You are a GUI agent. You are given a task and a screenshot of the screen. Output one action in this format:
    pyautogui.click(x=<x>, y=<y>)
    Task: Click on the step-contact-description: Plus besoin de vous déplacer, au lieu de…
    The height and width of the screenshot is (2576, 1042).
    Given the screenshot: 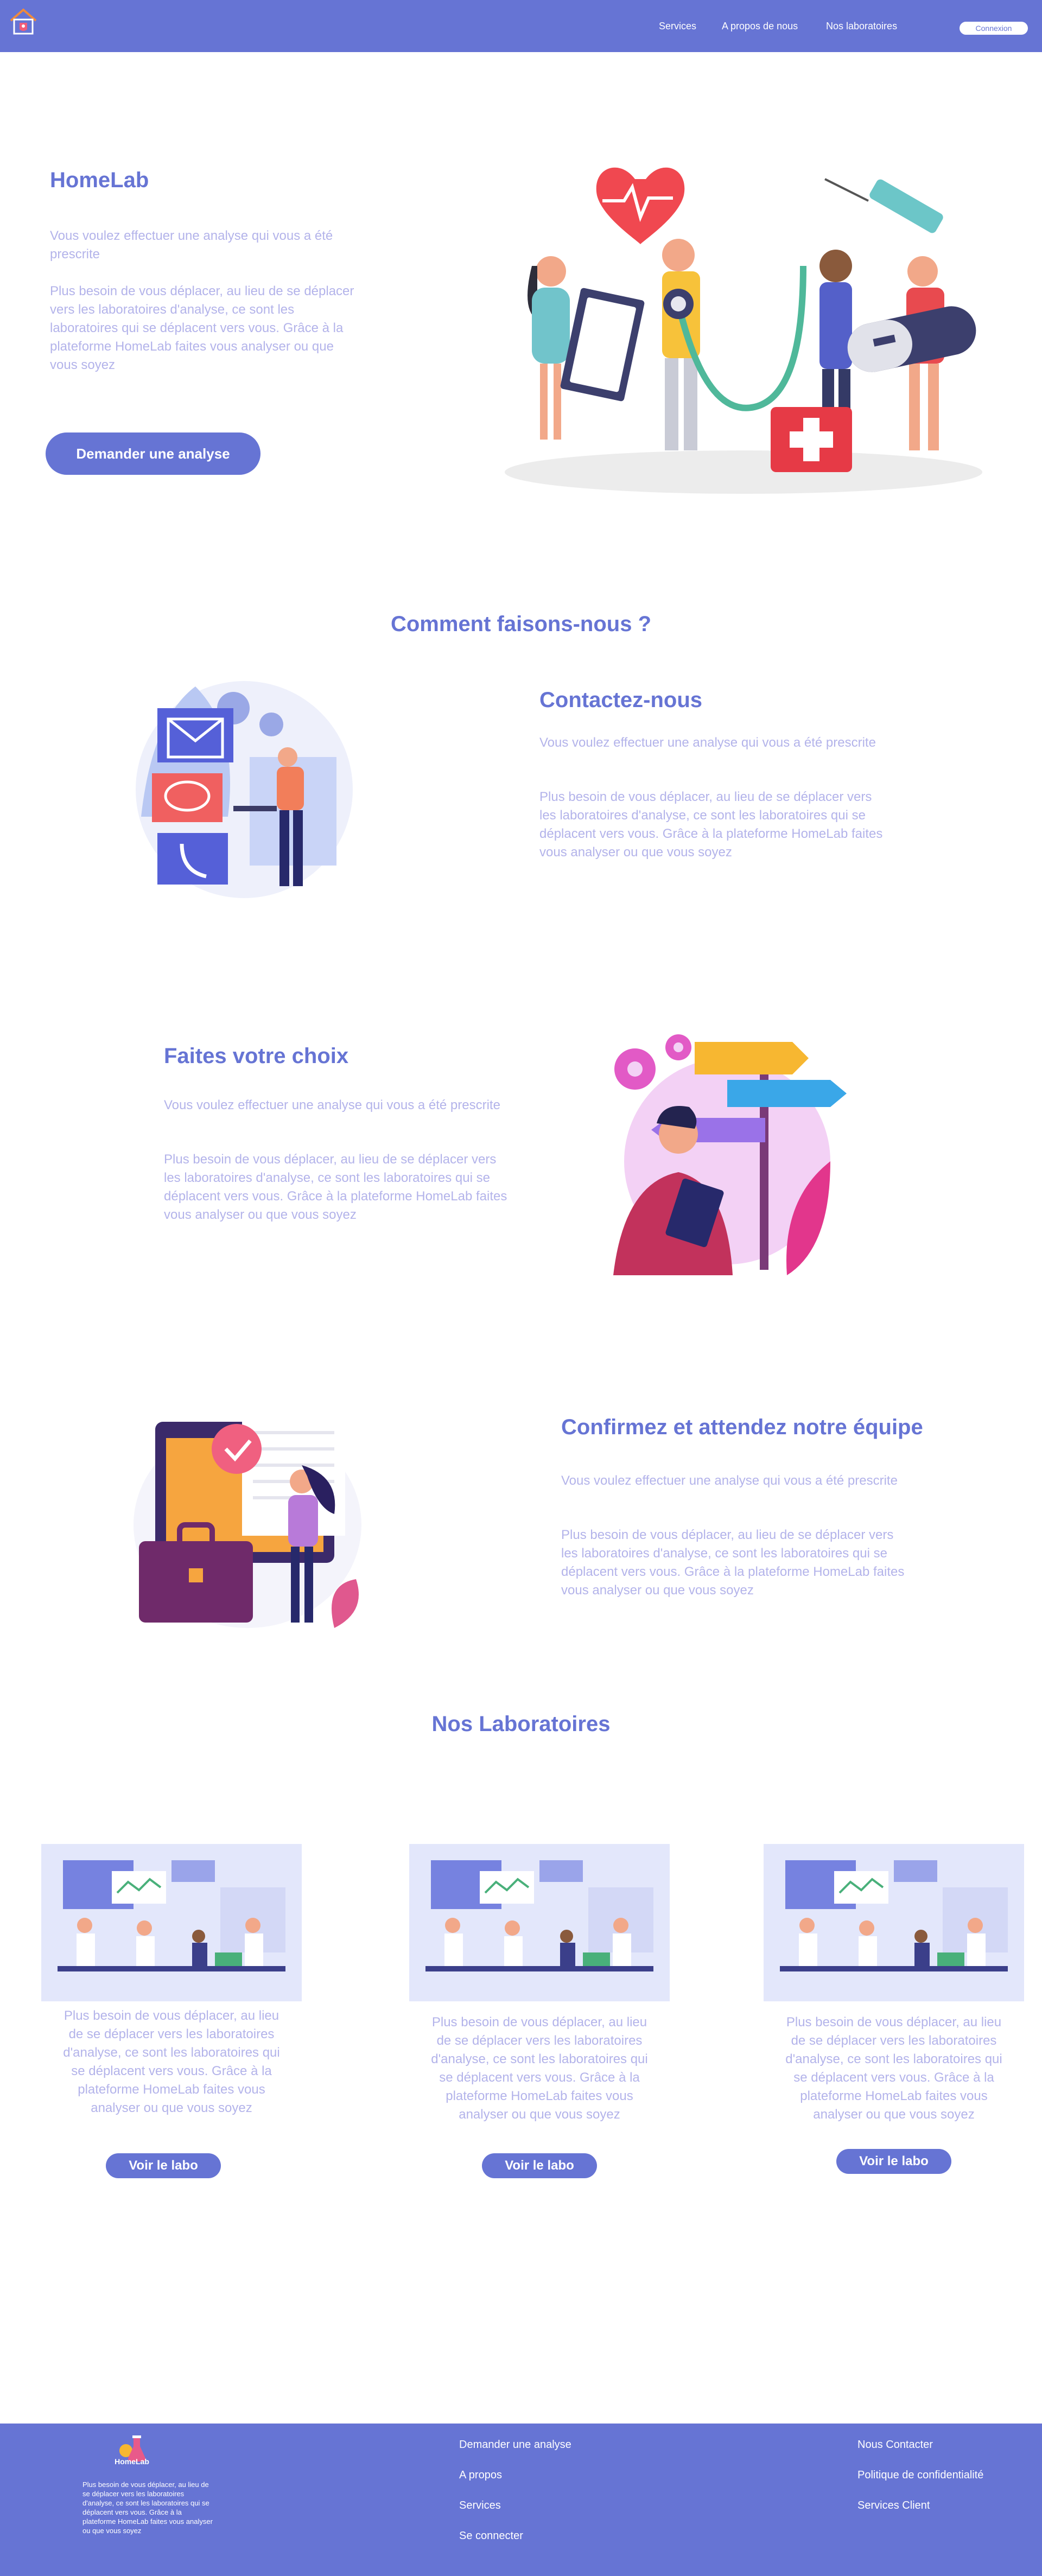 What is the action you would take?
    pyautogui.click(x=711, y=825)
    